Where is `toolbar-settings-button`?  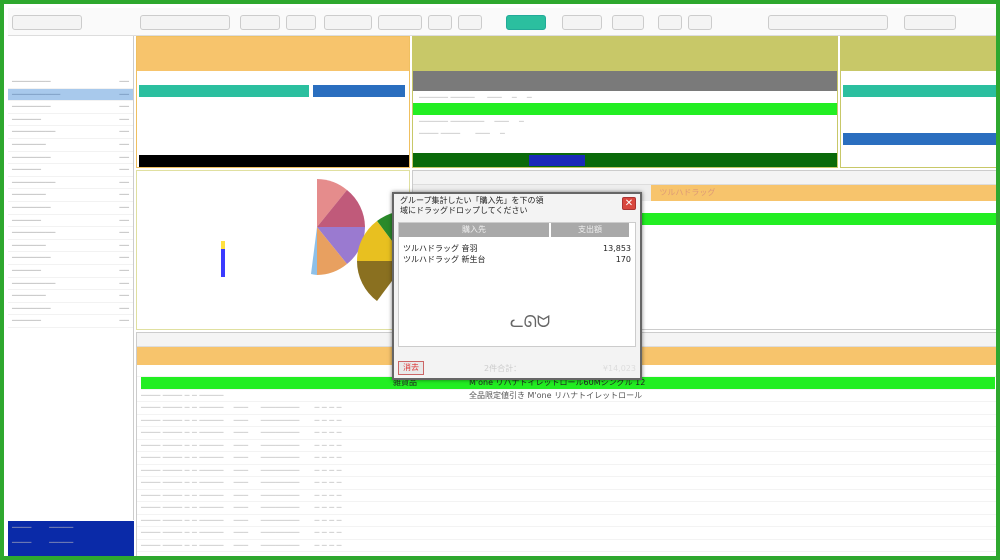 toolbar-settings-button is located at coordinates (930, 22).